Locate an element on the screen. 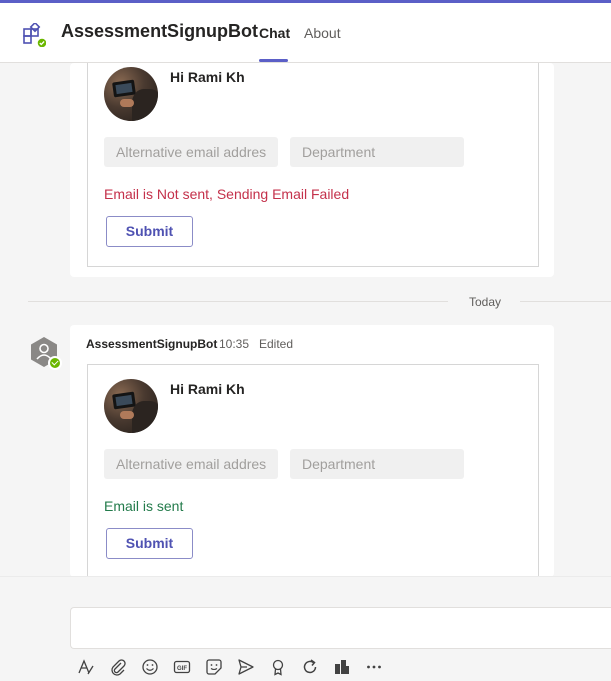  message-compose-box is located at coordinates (340, 628).